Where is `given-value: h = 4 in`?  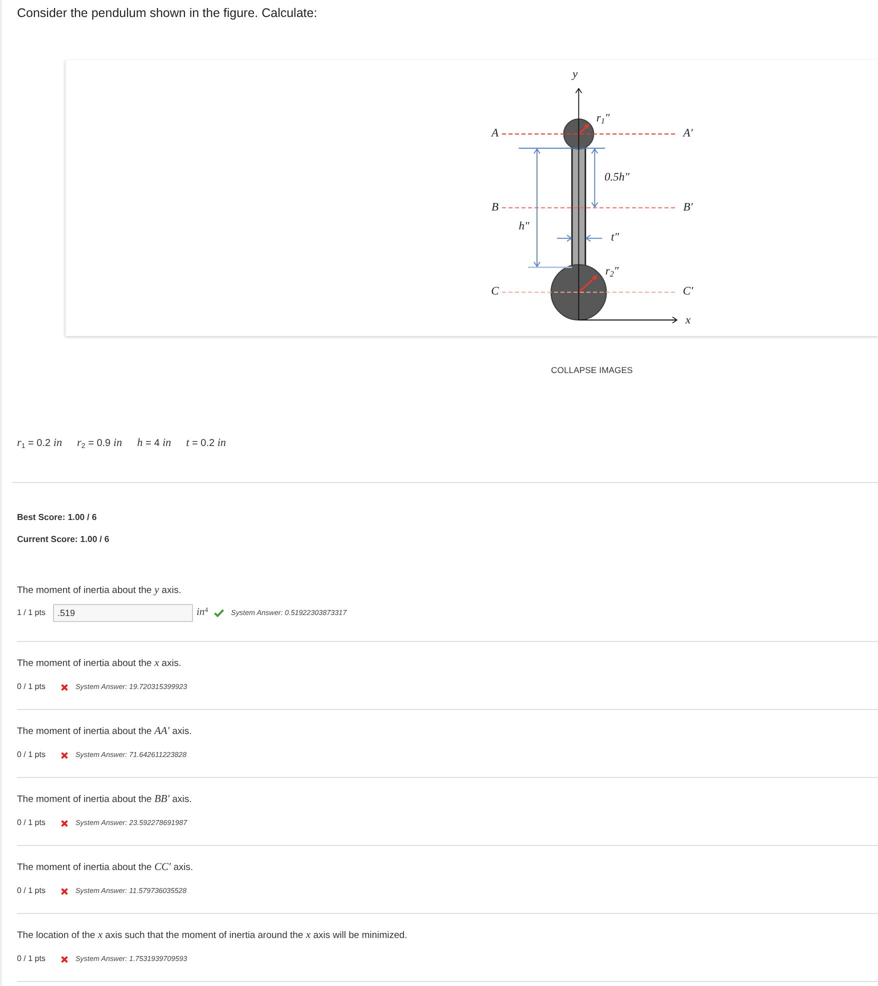 given-value: h = 4 in is located at coordinates (154, 443).